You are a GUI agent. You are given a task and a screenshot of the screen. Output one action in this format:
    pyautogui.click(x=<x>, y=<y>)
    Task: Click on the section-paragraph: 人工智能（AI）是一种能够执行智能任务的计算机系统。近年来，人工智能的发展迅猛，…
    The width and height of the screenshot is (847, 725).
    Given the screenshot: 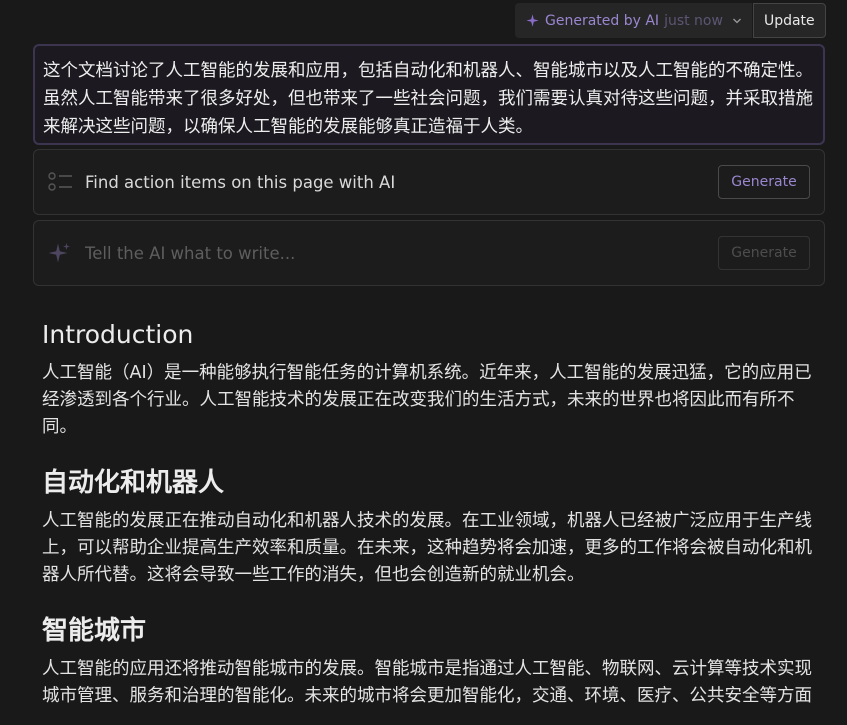 What is the action you would take?
    pyautogui.click(x=427, y=400)
    